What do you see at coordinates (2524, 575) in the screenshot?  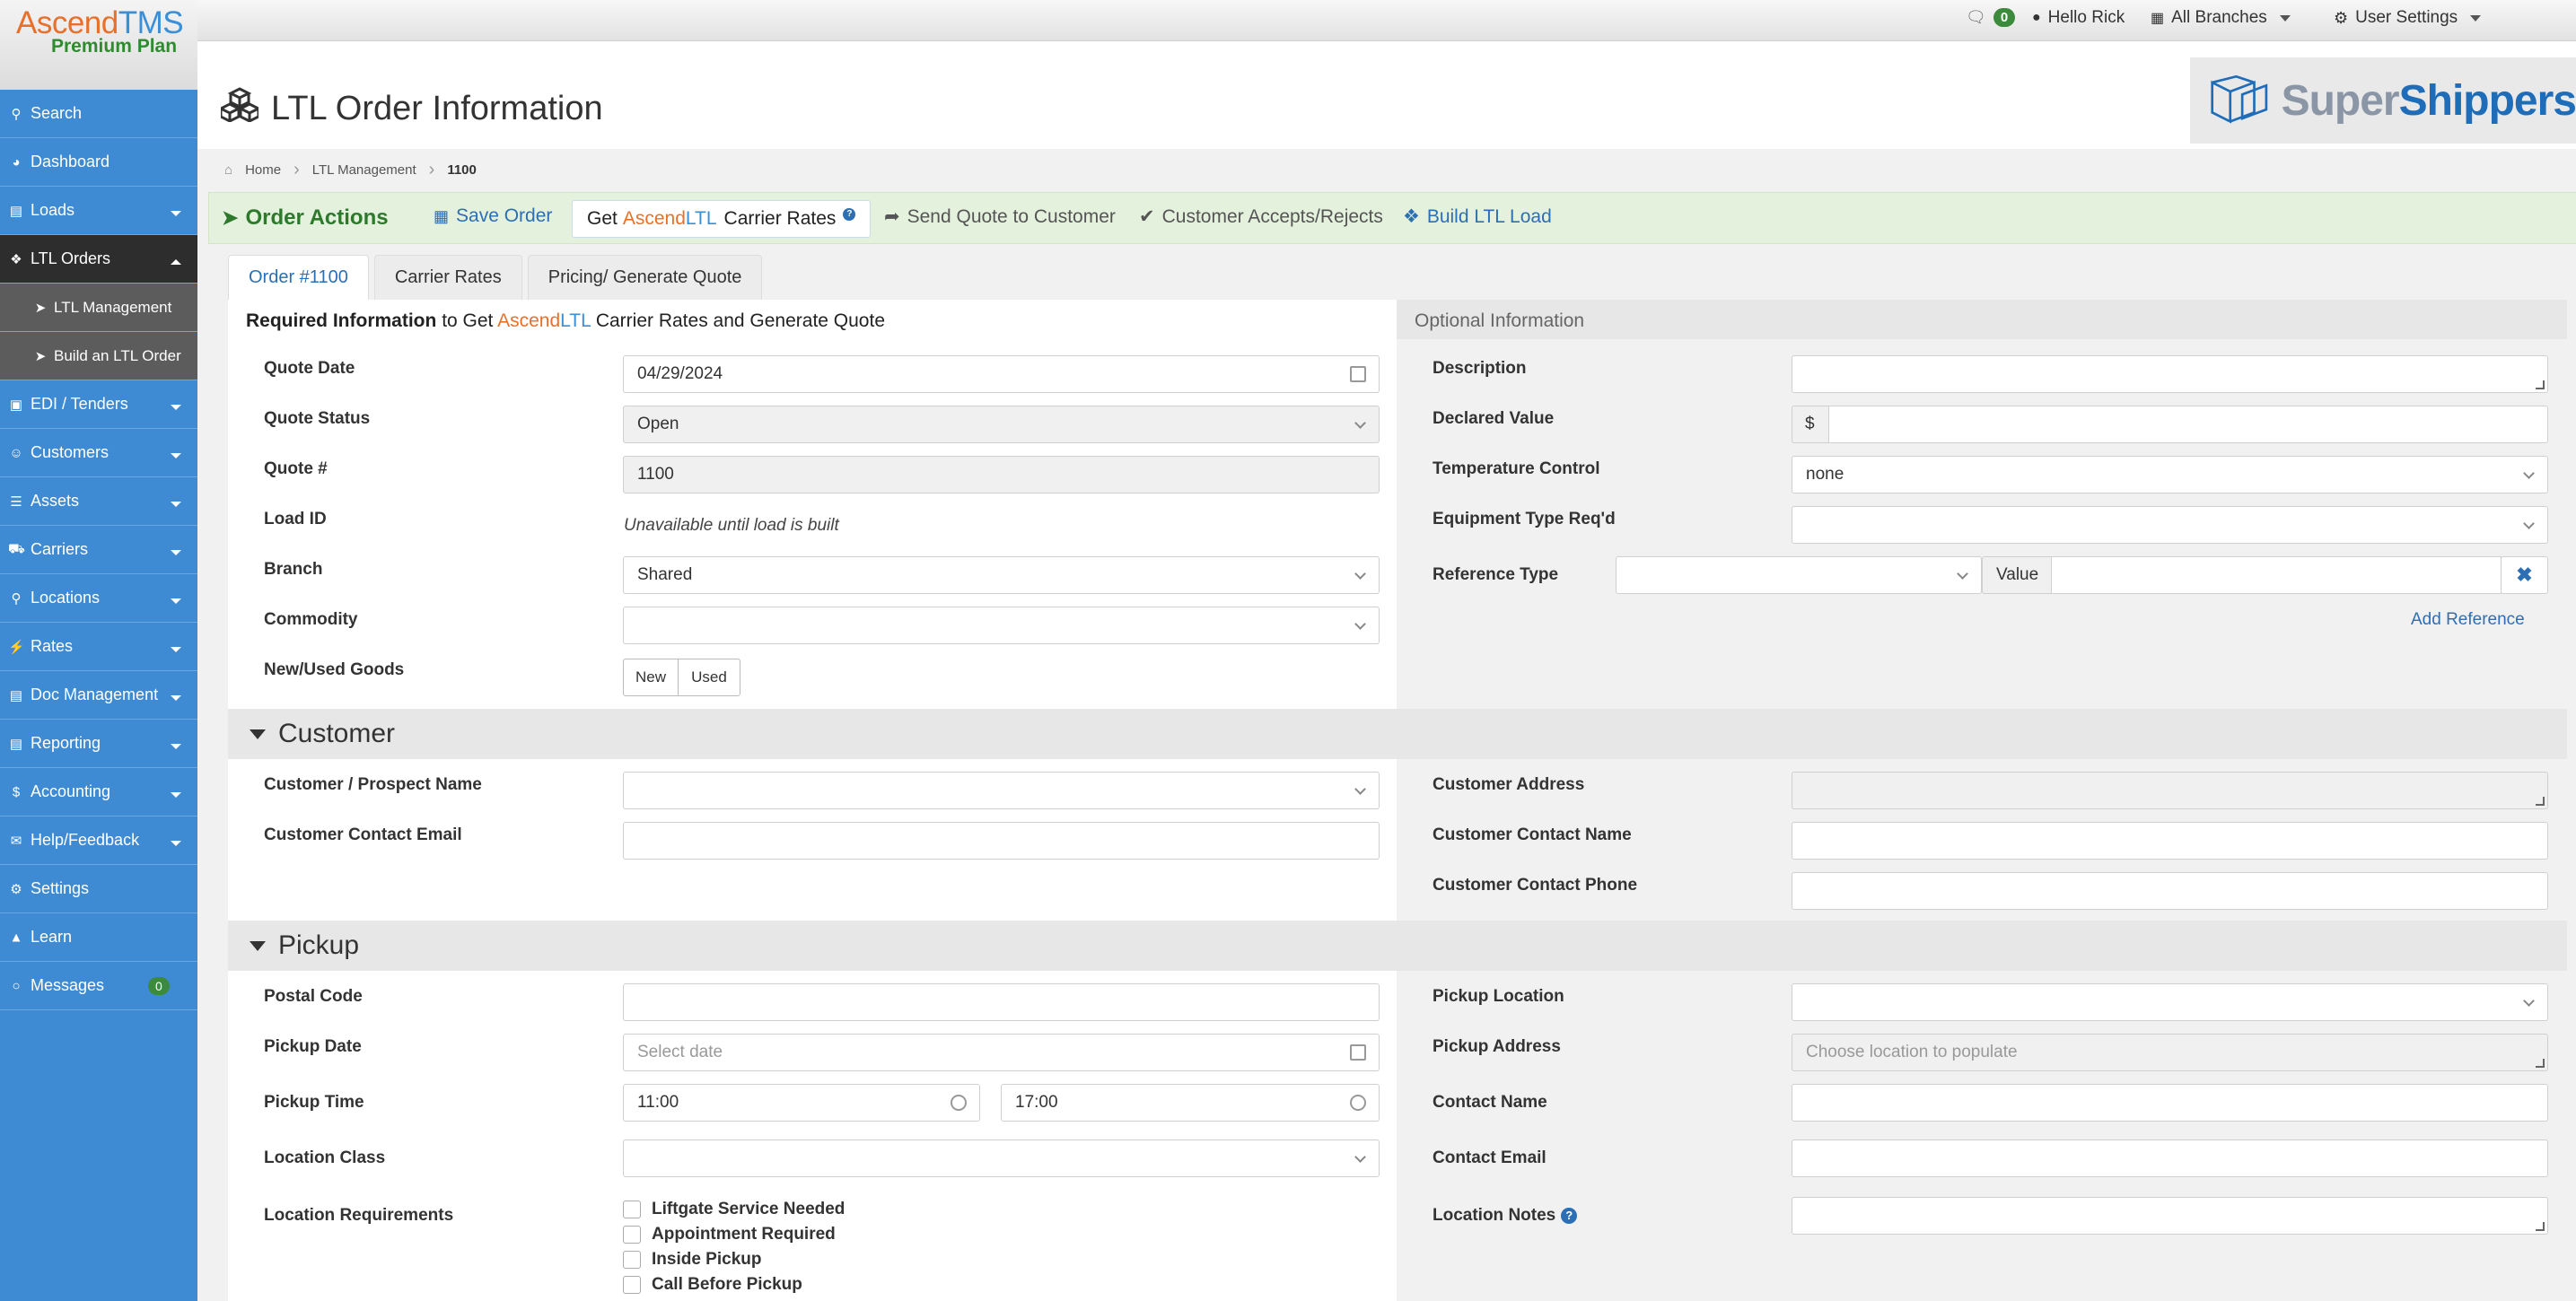 I see `remove-reference-button: ✖` at bounding box center [2524, 575].